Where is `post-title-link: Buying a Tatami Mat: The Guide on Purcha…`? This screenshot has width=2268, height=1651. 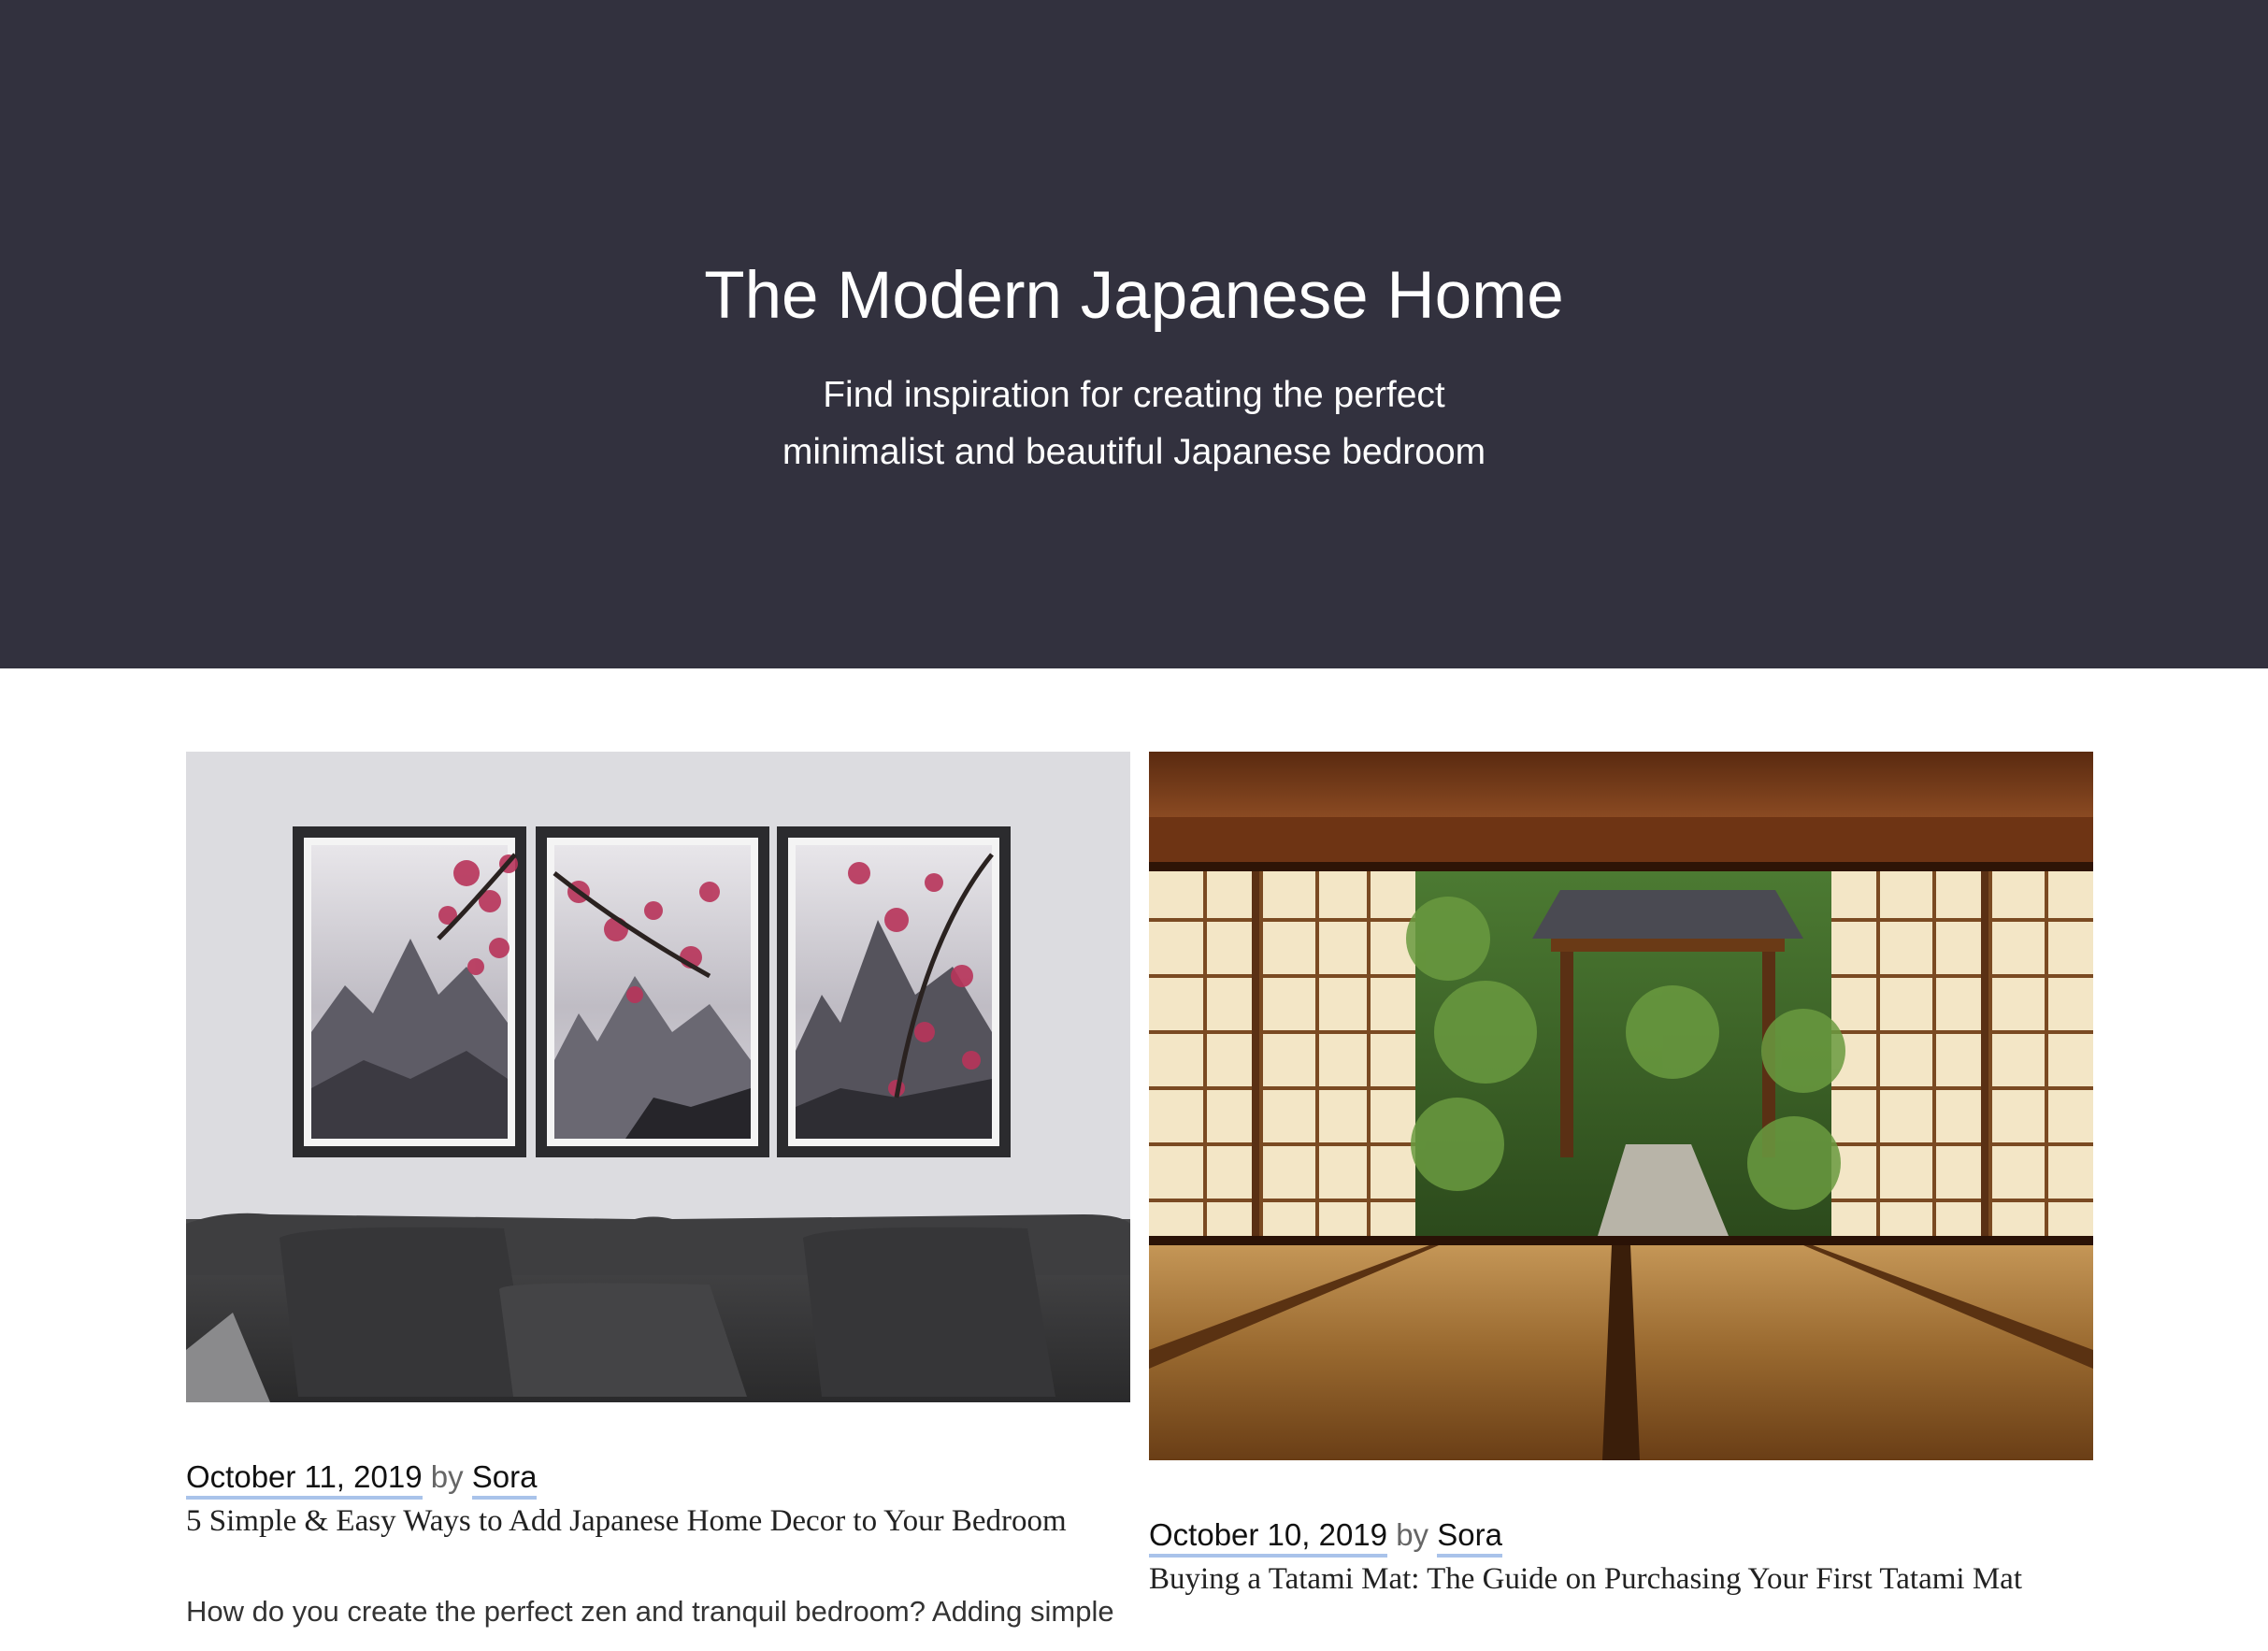
post-title-link: Buying a Tatami Mat: The Guide on Purcha… is located at coordinates (1621, 1579).